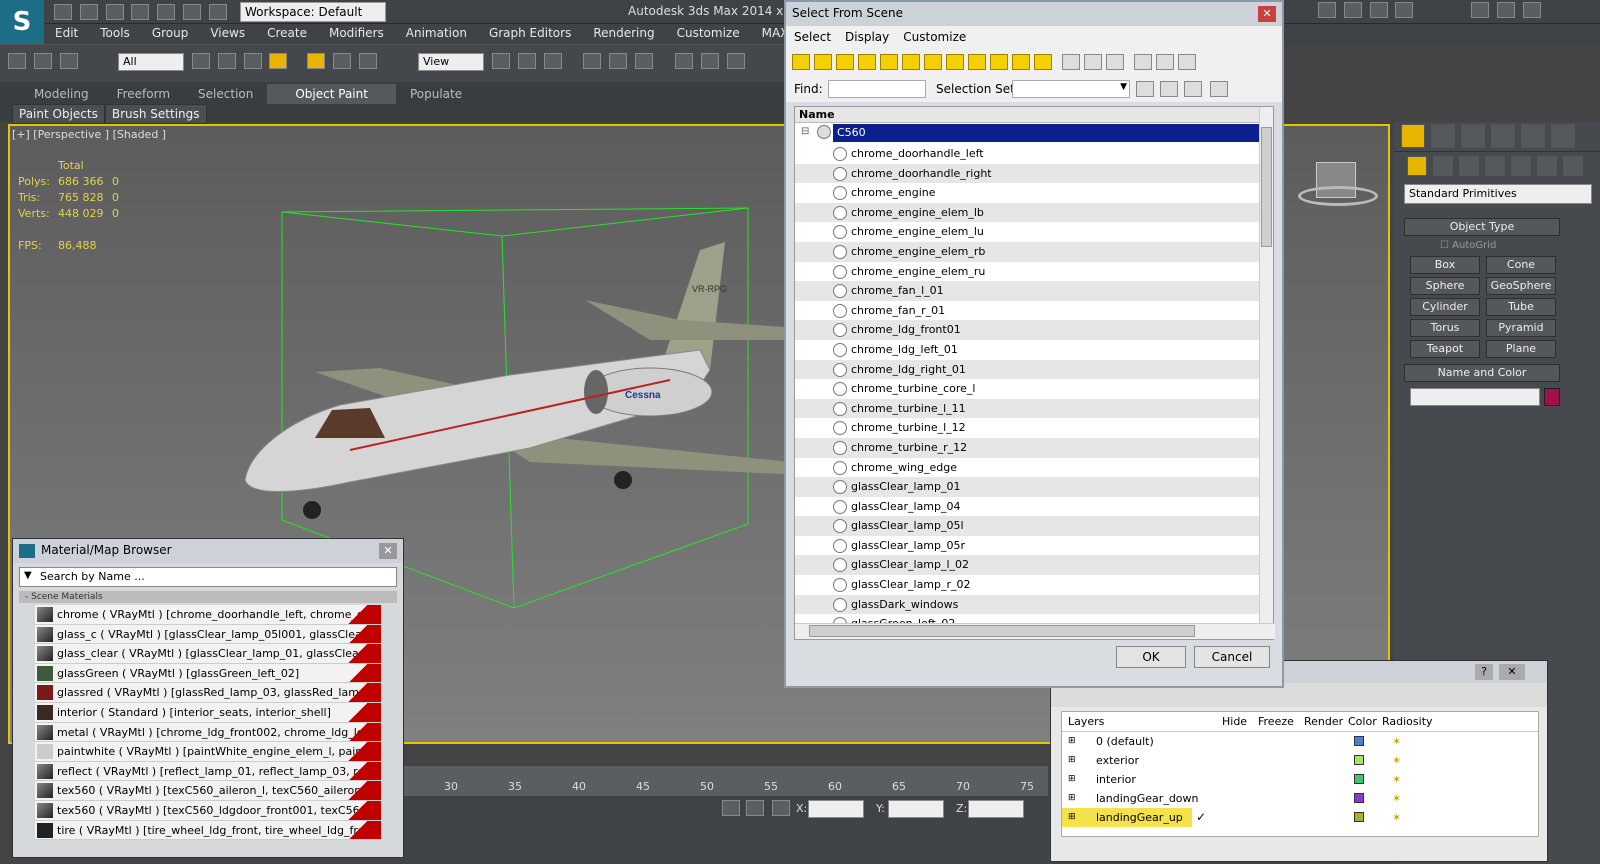  I want to click on list-item: glassClear_lamp_r_02, so click(1028, 585).